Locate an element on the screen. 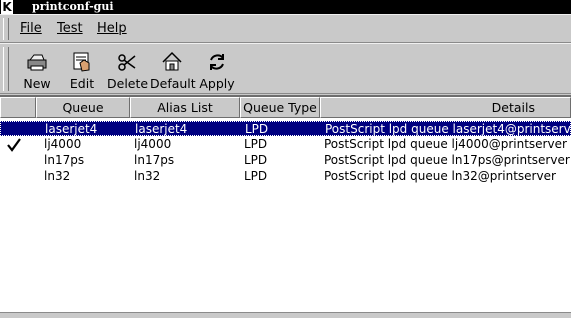  list-header: Queue Alias List Queue Type Details is located at coordinates (285, 107).